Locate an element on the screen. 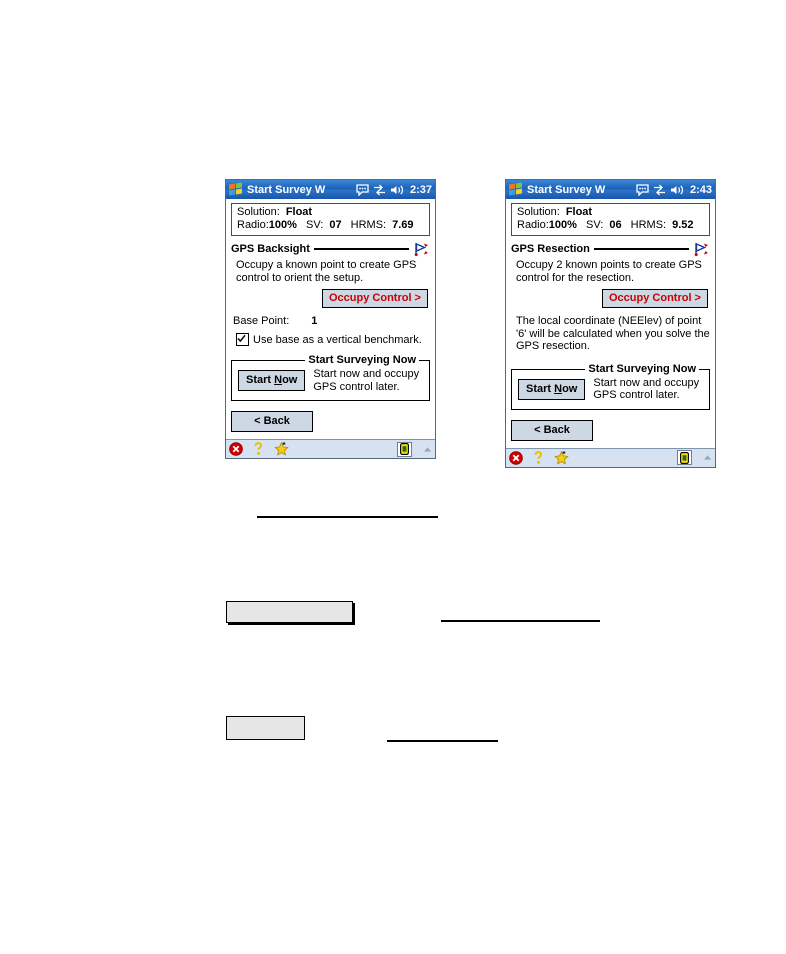 The height and width of the screenshot is (954, 786). group-label: GPS Backsight is located at coordinates (270, 249).